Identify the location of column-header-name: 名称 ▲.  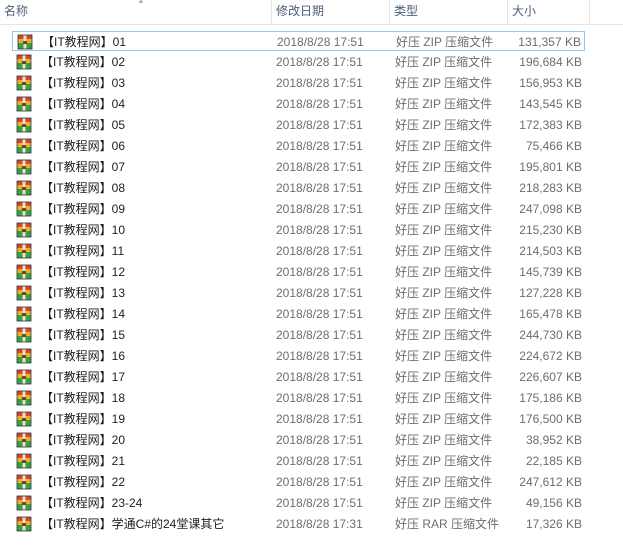
(136, 12).